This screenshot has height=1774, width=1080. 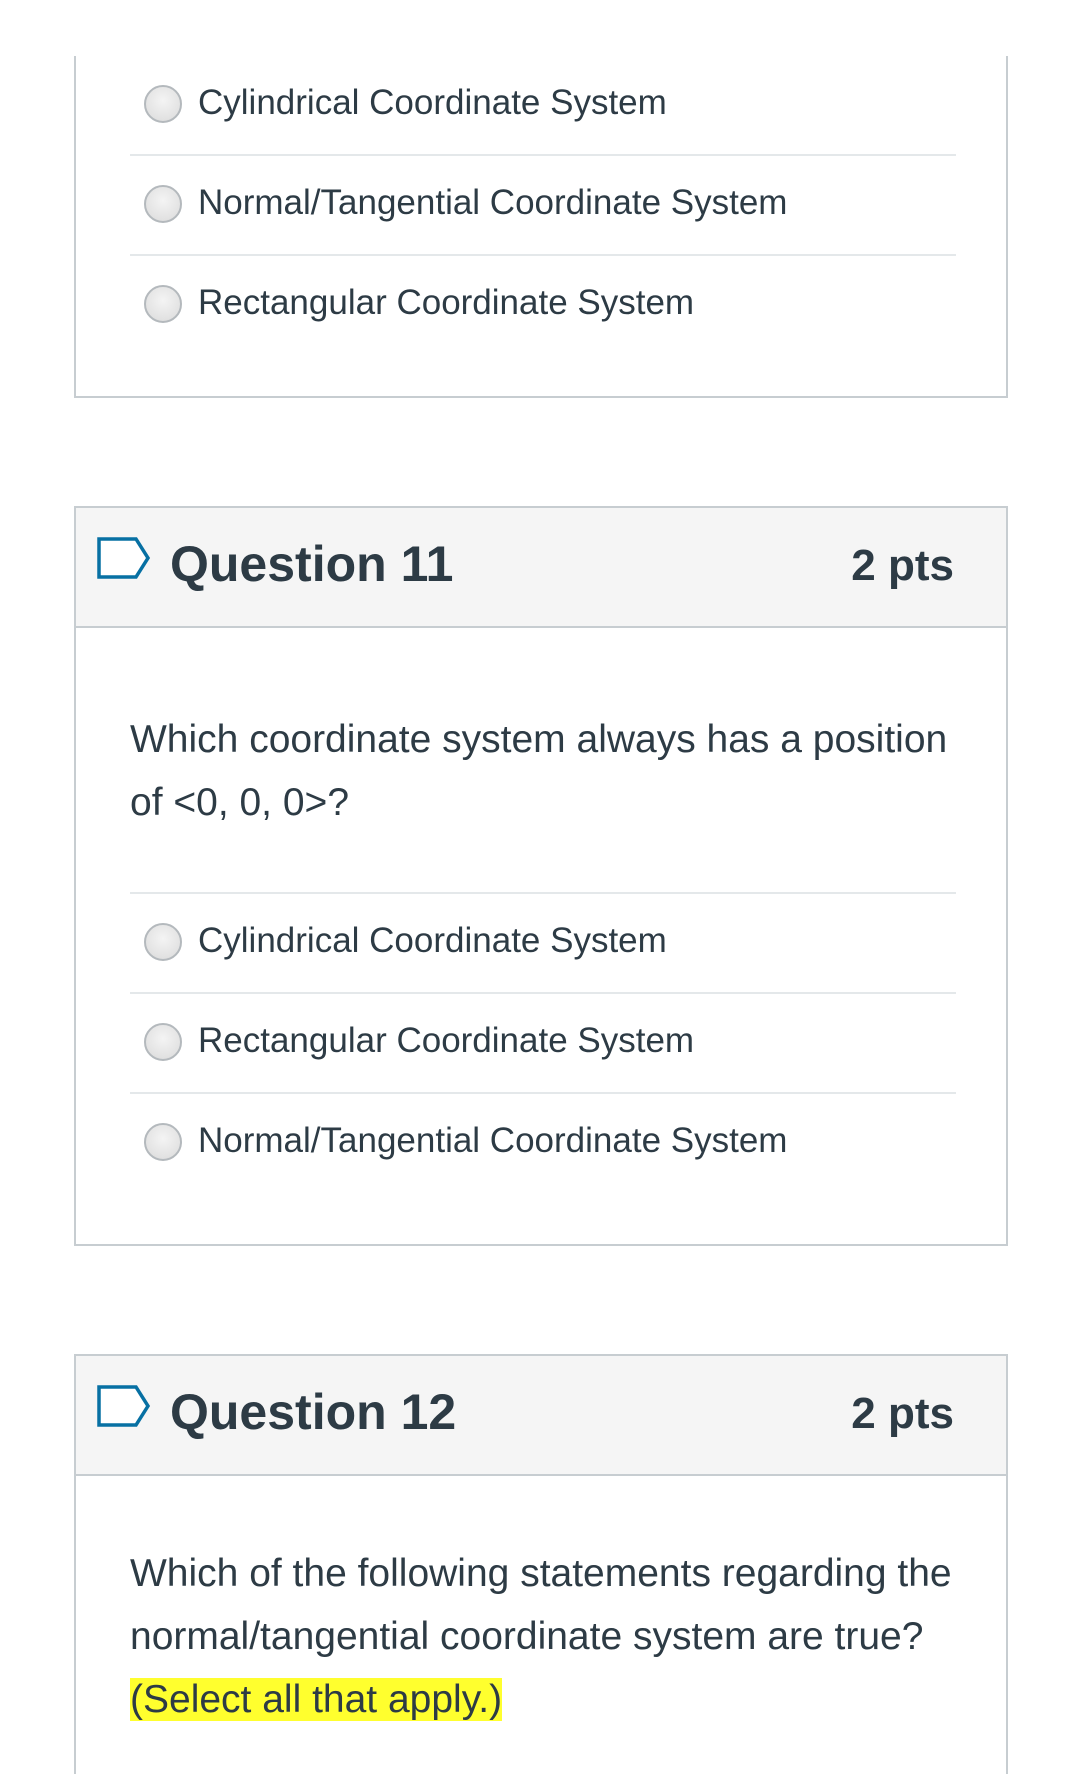 What do you see at coordinates (312, 564) in the screenshot?
I see `question-title: Question 11` at bounding box center [312, 564].